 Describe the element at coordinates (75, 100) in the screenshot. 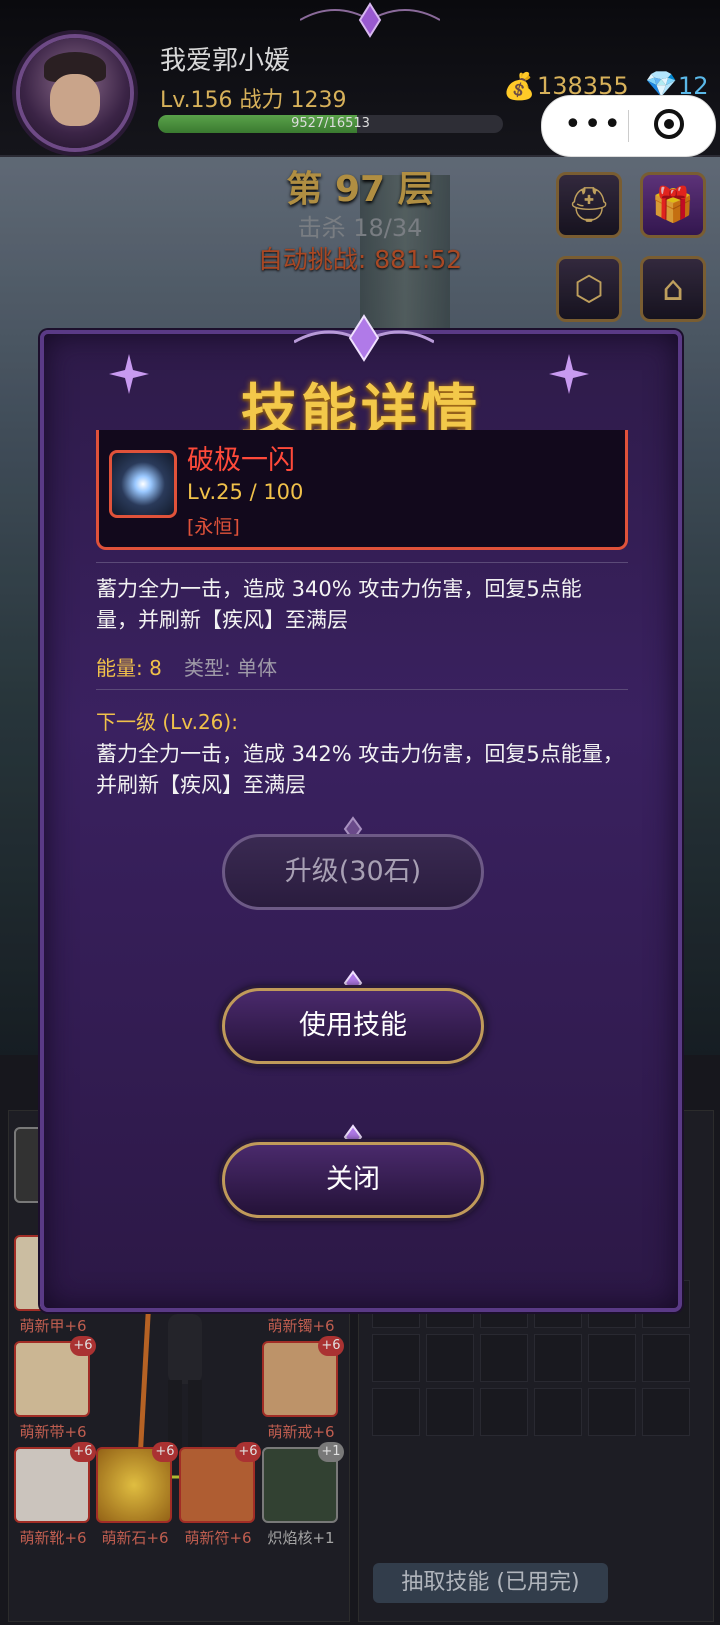

I see `avatar-face` at that location.